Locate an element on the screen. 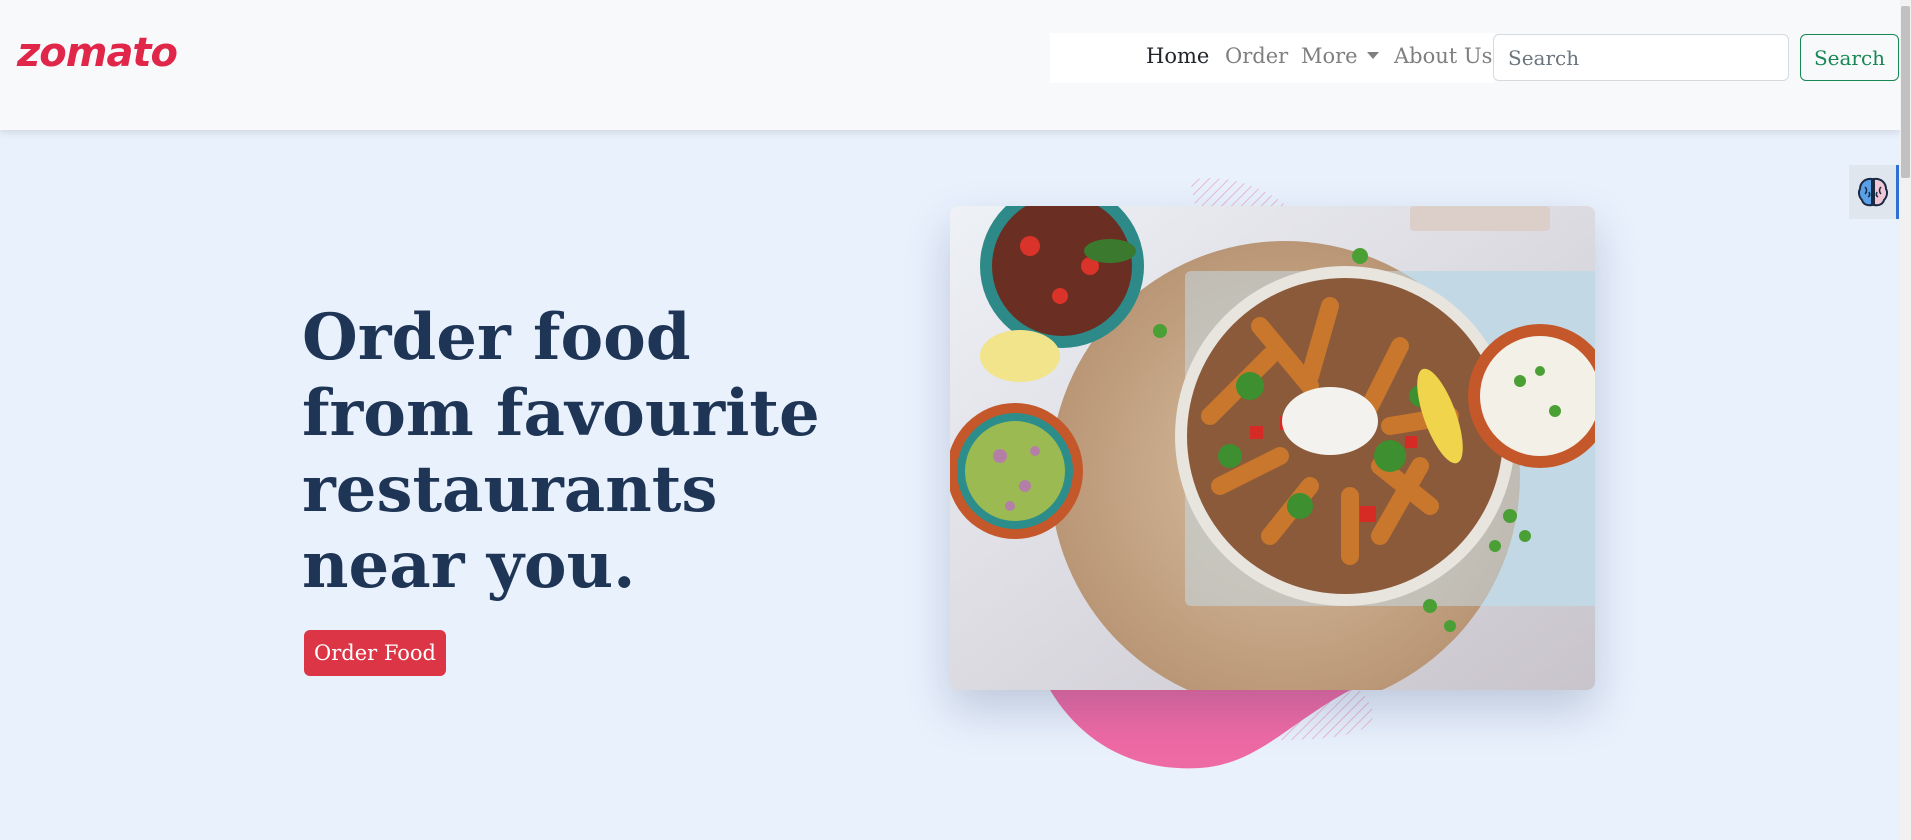 The image size is (1911, 840). nav-link-order: Order is located at coordinates (1256, 56).